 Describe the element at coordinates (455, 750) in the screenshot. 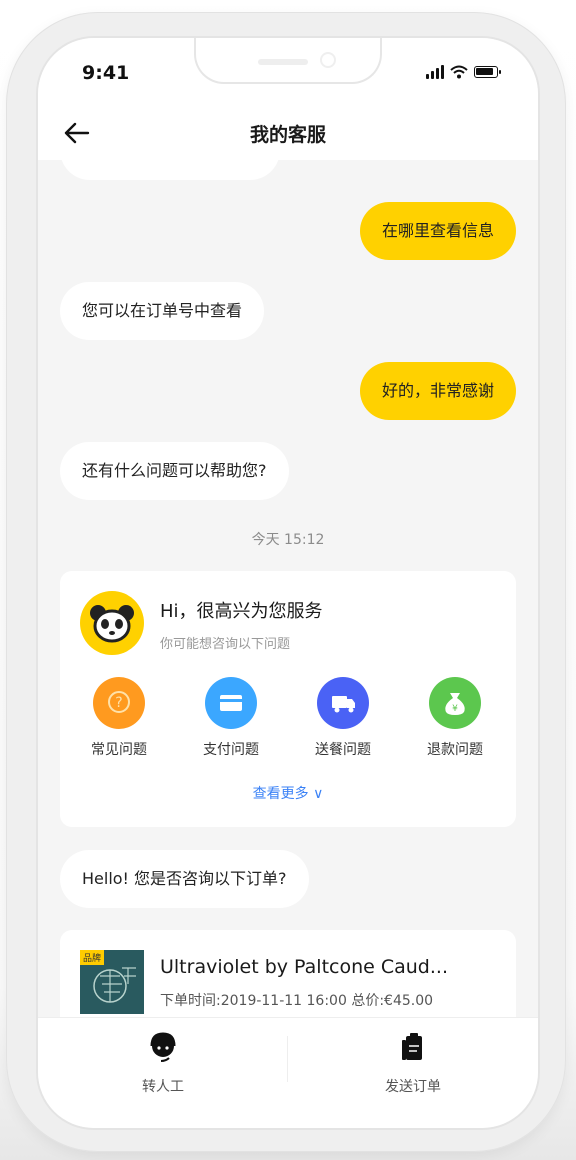

I see `category-label: 退款问题` at that location.